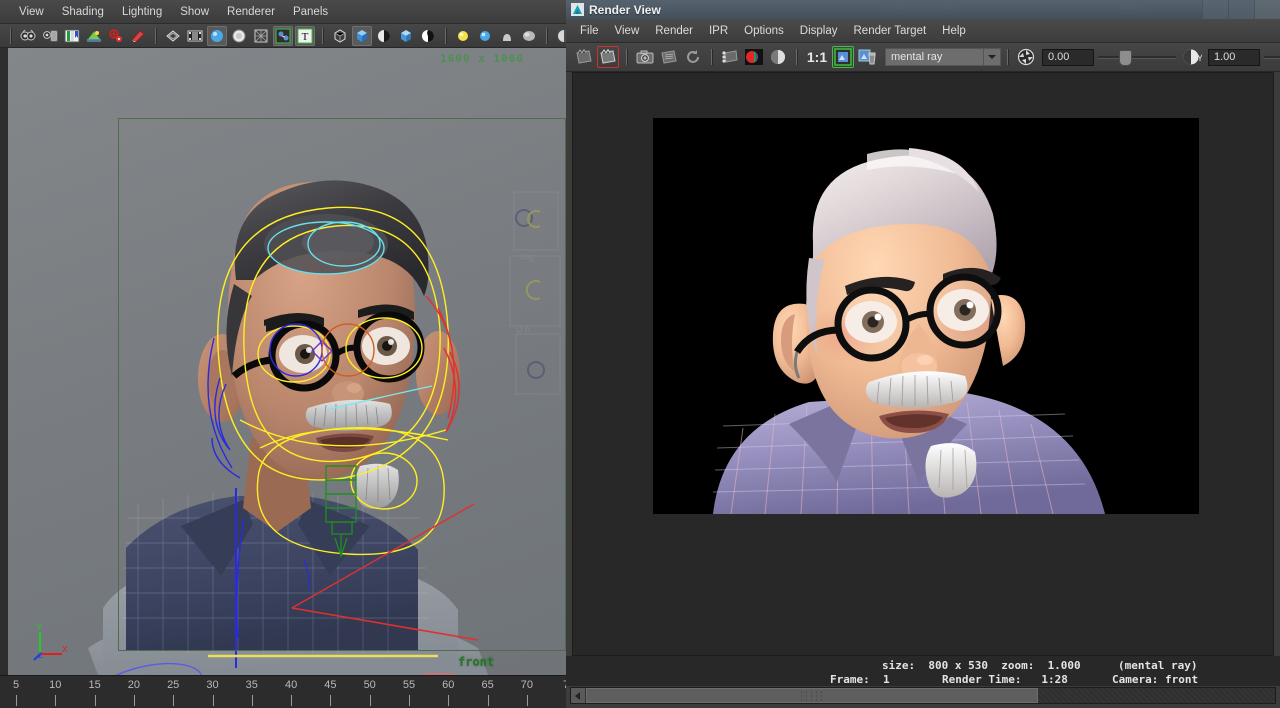 This screenshot has width=1280, height=708. Describe the element at coordinates (138, 36) in the screenshot. I see `eraser-icon` at that location.